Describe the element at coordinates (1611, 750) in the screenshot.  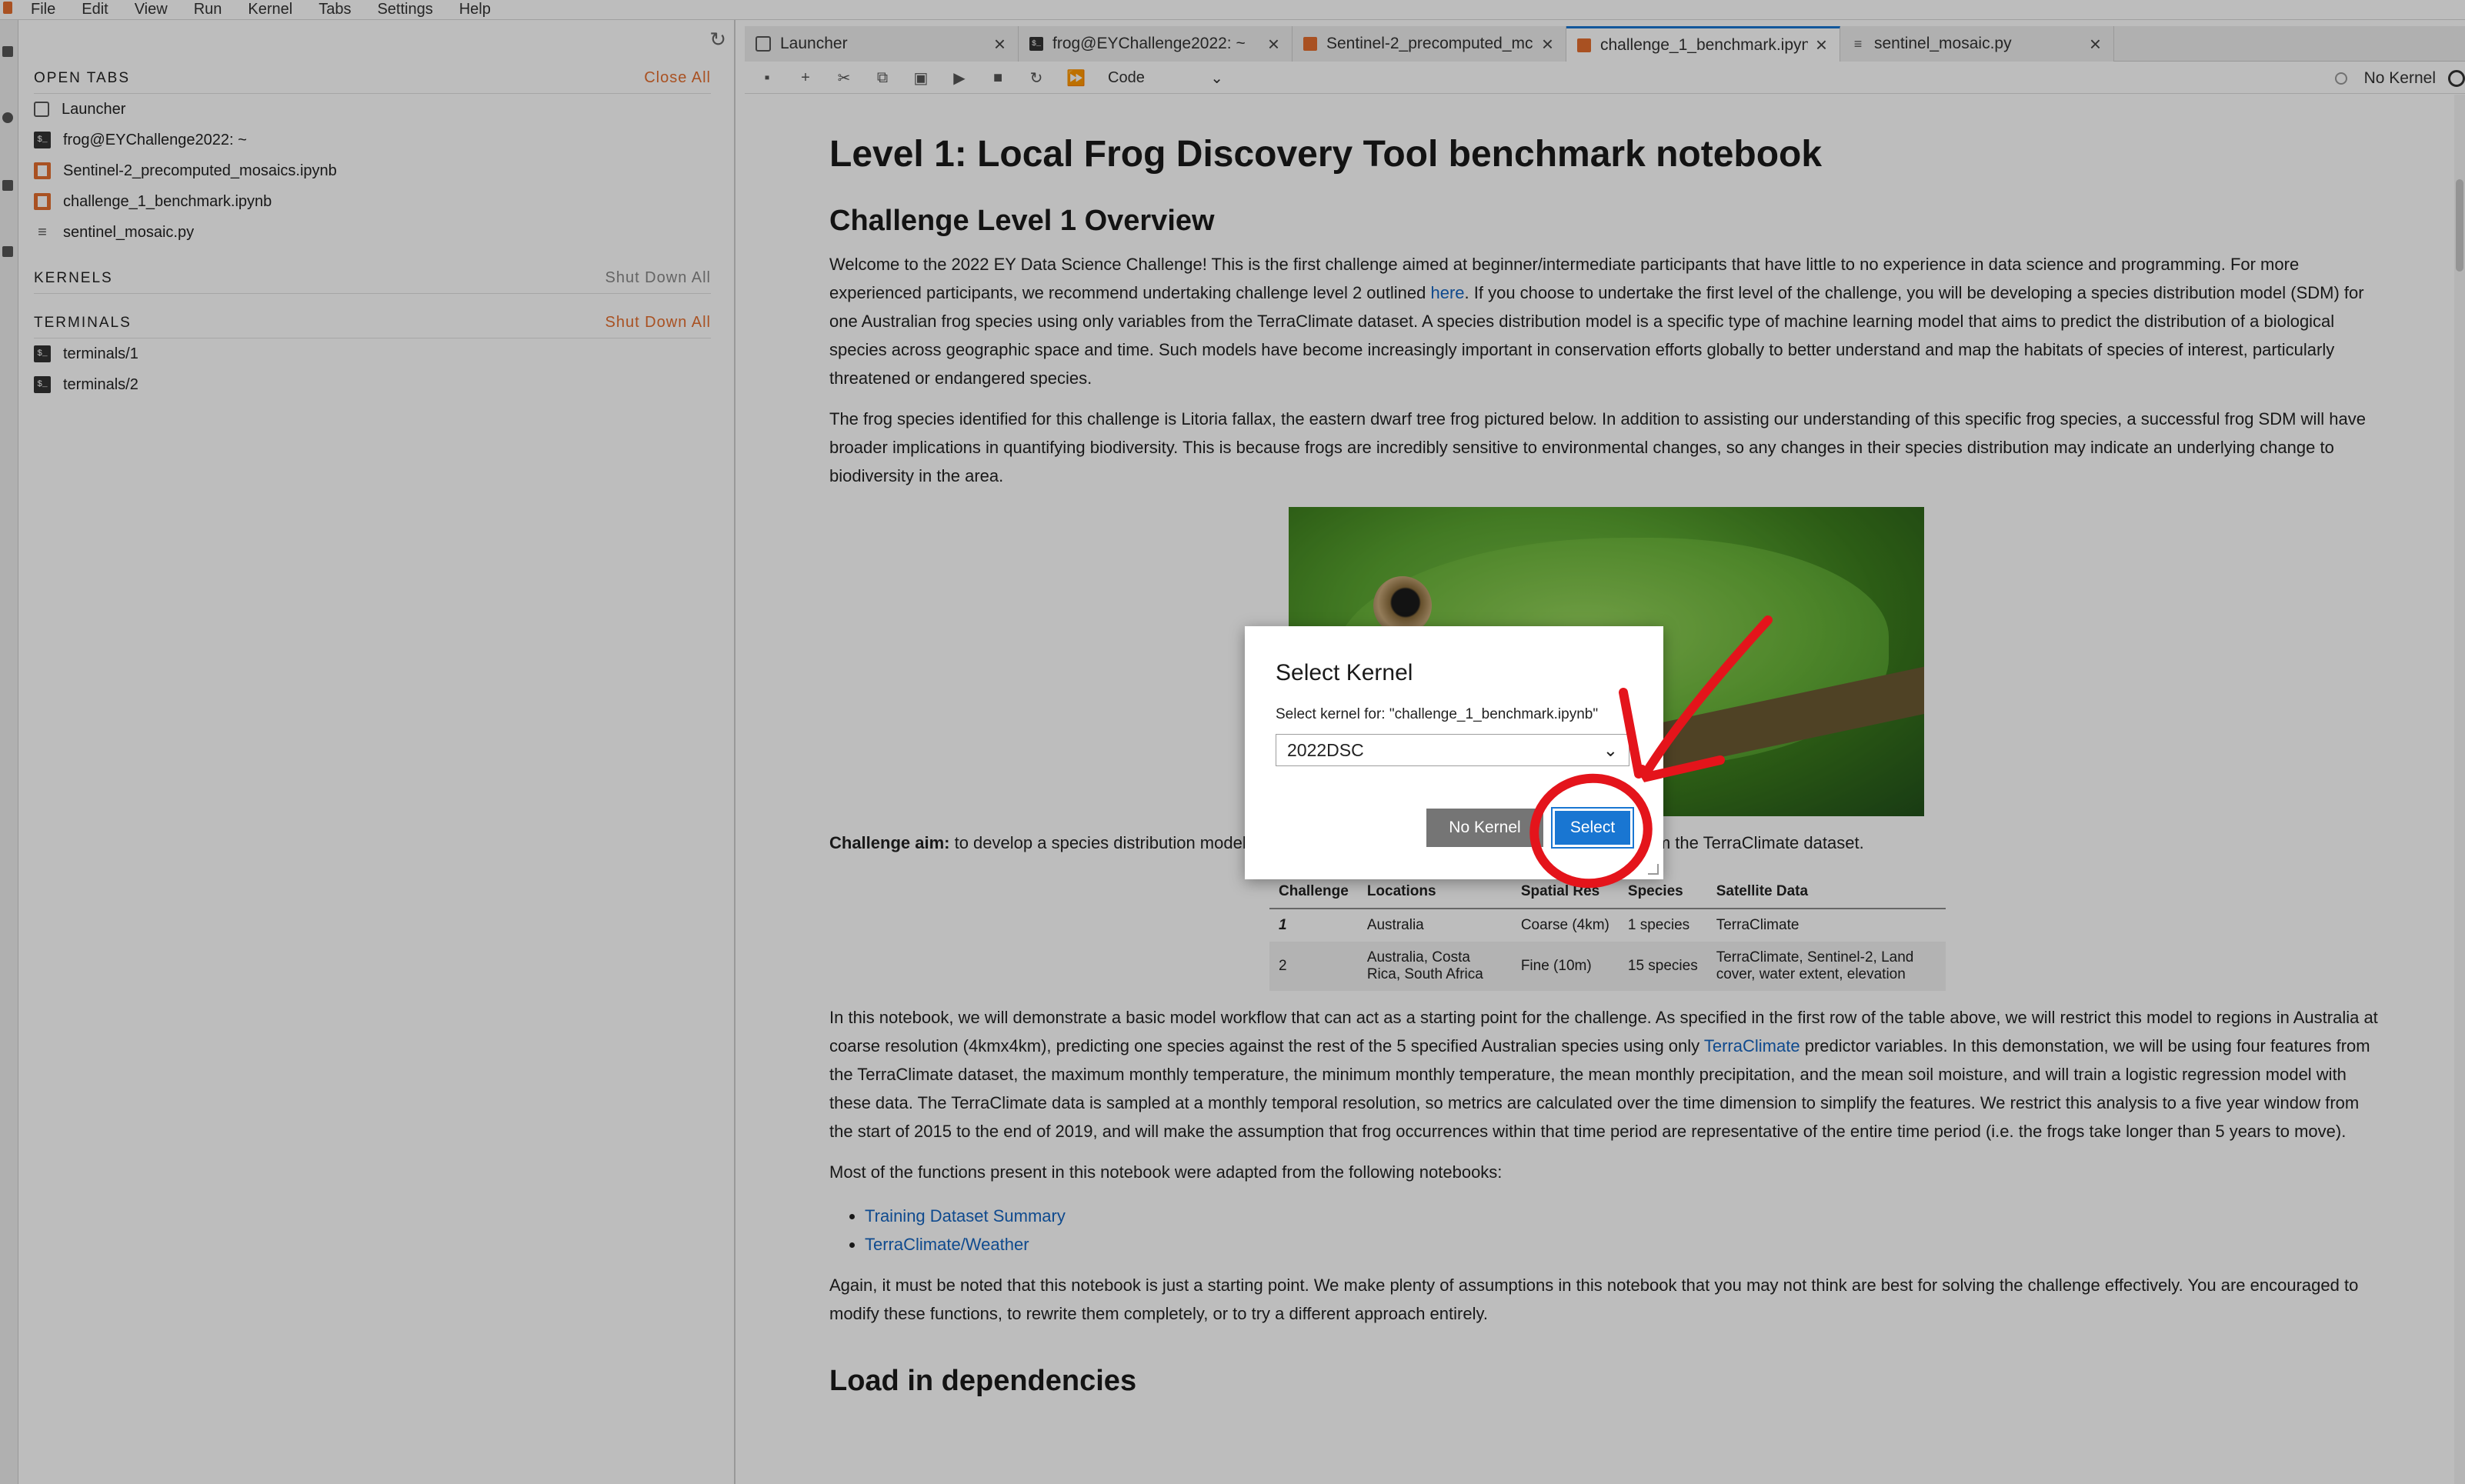
I see `chevron-down-icon: ⌄` at that location.